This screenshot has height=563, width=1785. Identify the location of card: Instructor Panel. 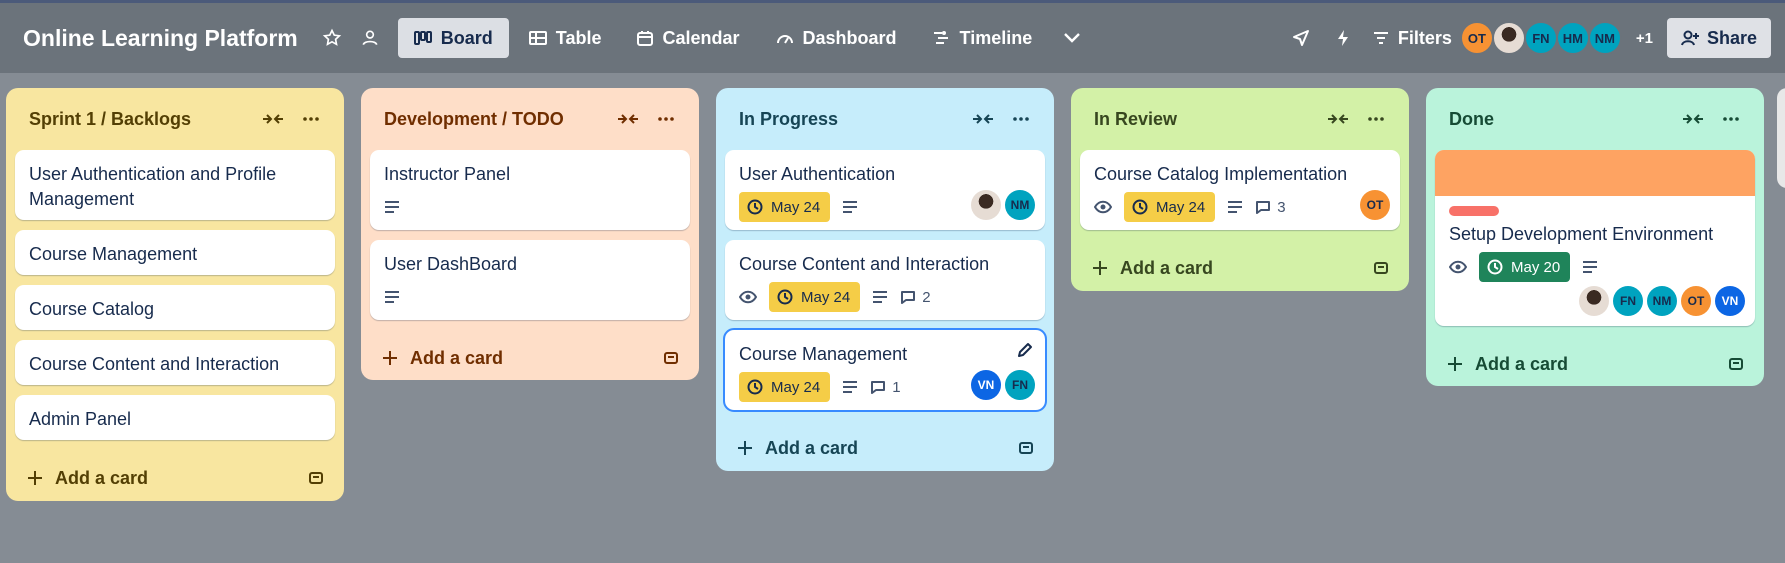
(530, 190).